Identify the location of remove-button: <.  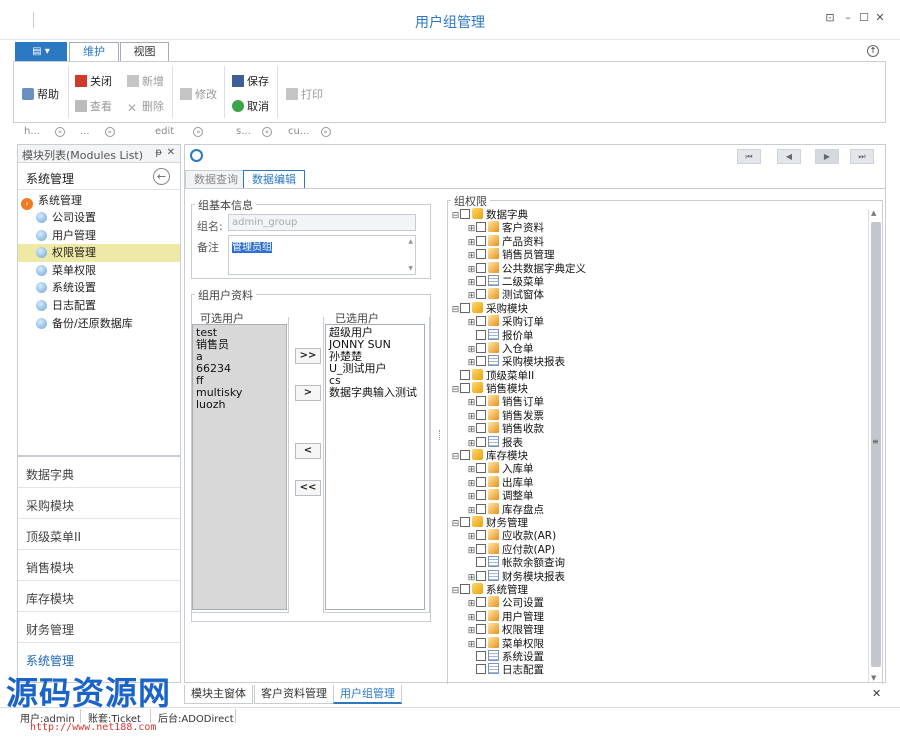
(308, 451).